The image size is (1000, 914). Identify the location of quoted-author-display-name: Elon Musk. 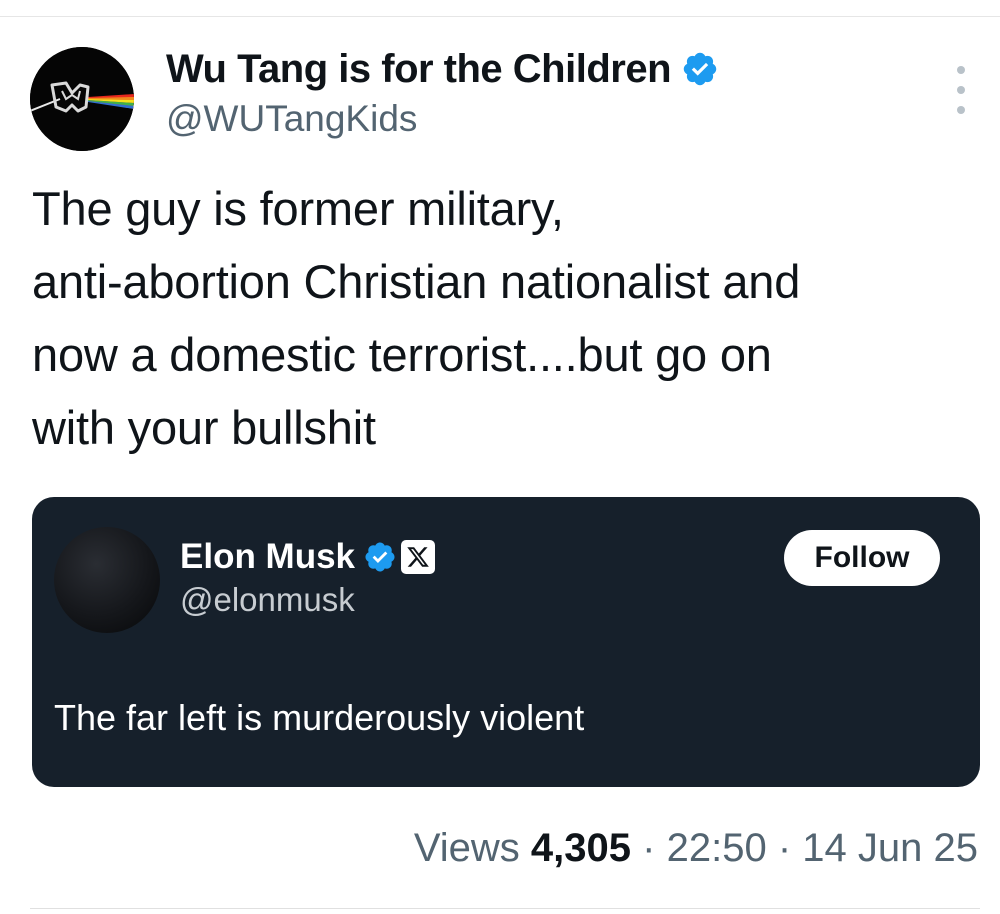
(267, 557).